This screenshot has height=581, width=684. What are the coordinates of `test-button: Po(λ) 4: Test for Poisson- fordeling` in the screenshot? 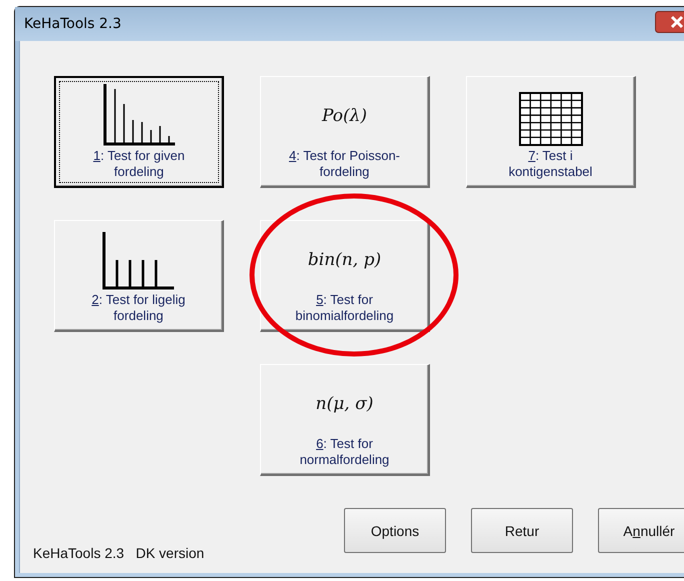 It's located at (345, 132).